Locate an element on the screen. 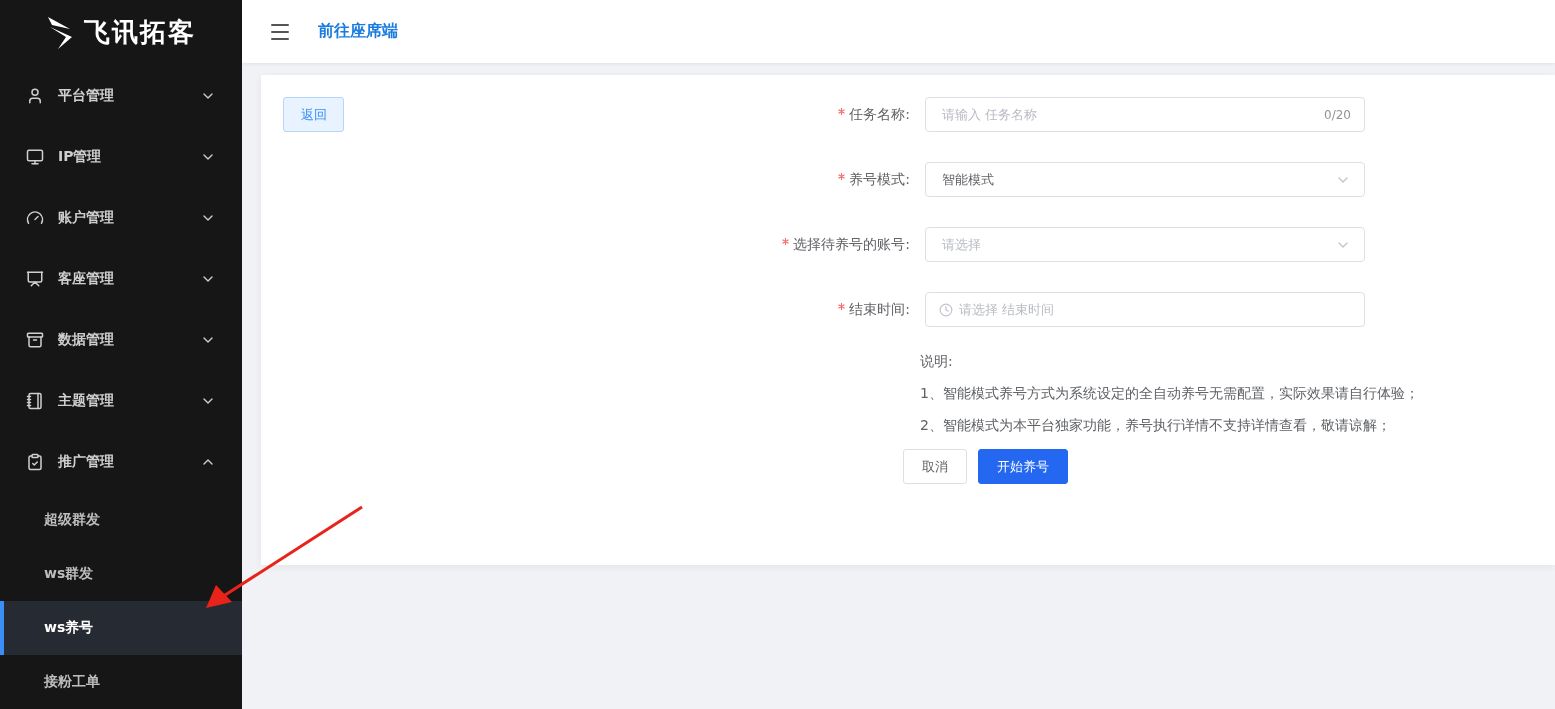  sidebar-item: 客座管理 is located at coordinates (121, 279).